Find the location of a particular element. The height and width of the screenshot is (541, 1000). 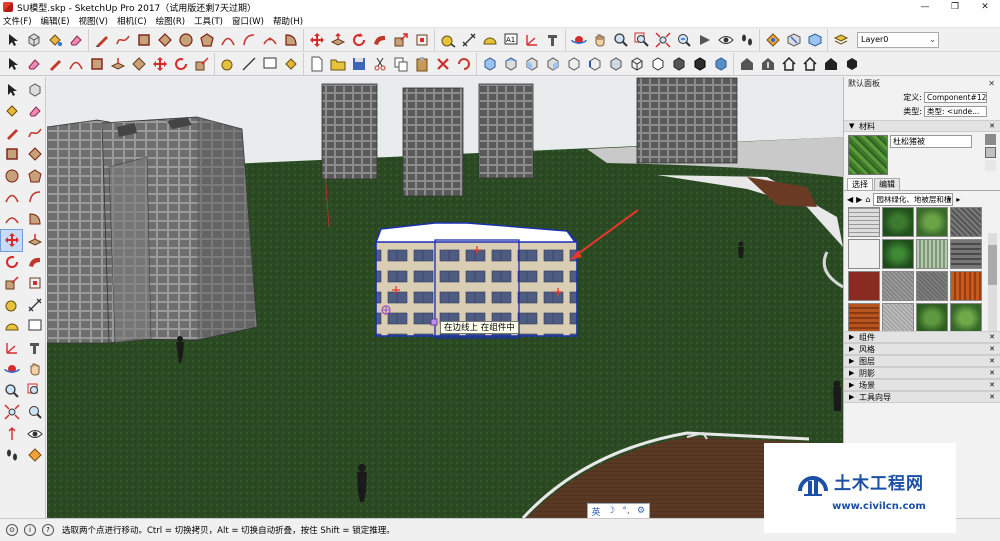

dimension-tool-button is located at coordinates (468, 39).